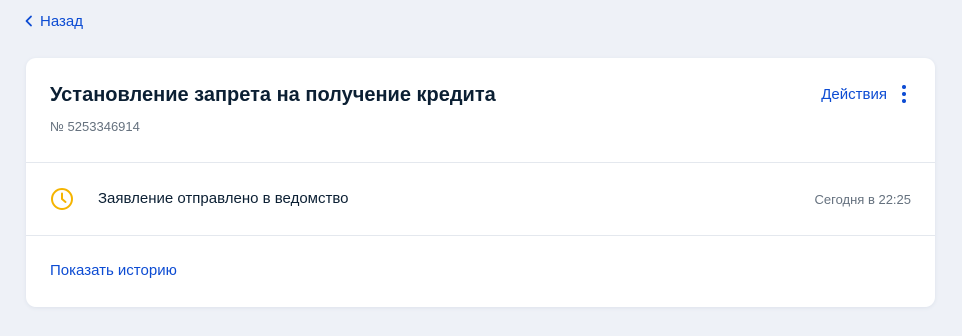  What do you see at coordinates (223, 198) in the screenshot?
I see `status-text: Заявление отправлено в ведомство` at bounding box center [223, 198].